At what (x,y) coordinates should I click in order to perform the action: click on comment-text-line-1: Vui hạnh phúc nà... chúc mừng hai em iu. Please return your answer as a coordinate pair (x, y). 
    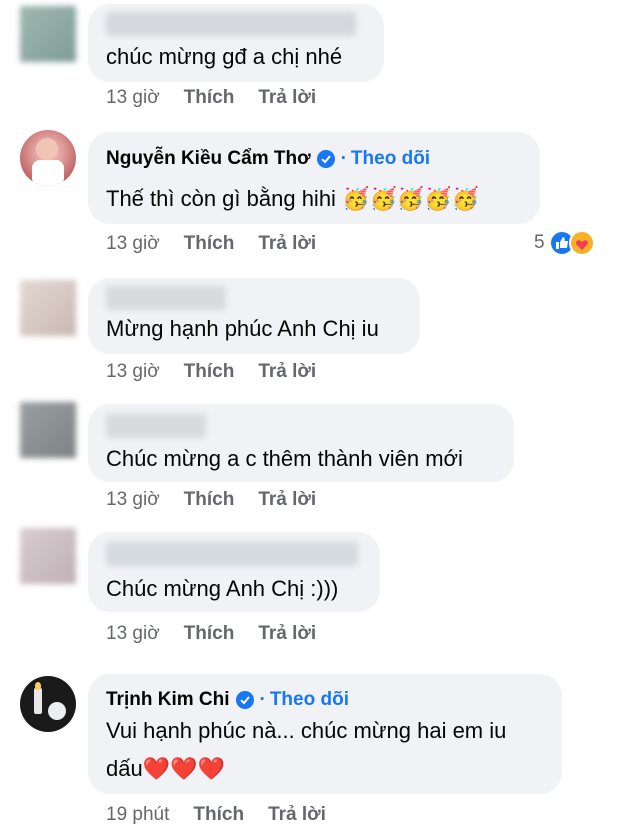
    Looking at the image, I should click on (306, 730).